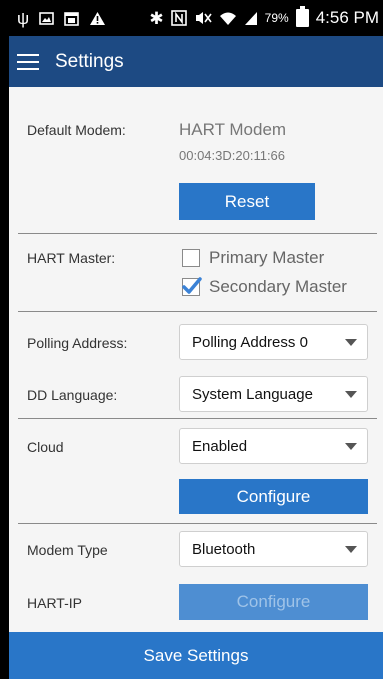  What do you see at coordinates (273, 602) in the screenshot?
I see `hart-ip-configure-button: Configure` at bounding box center [273, 602].